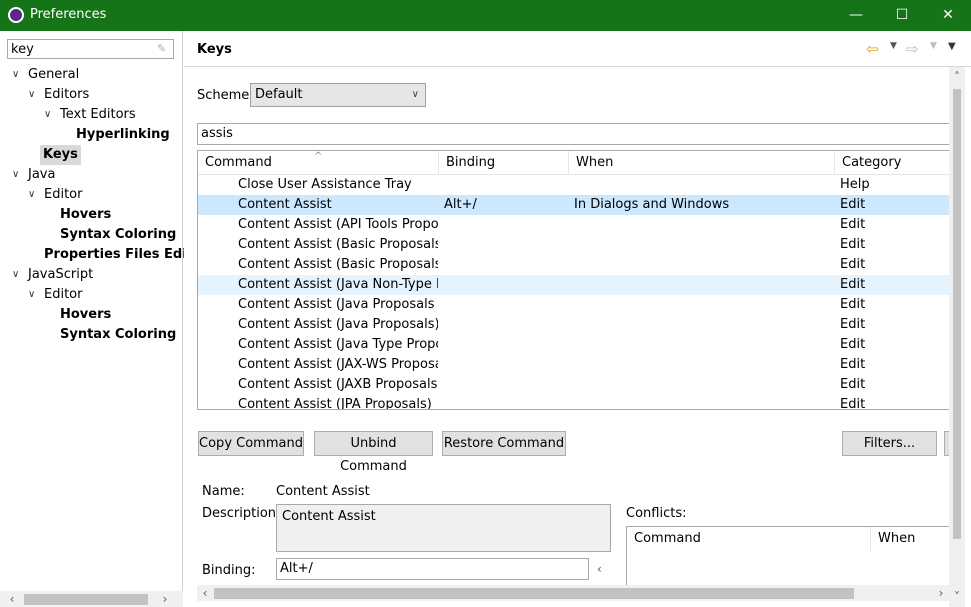  I want to click on page-vertical-scrollbar: ˄ ˅, so click(957, 337).